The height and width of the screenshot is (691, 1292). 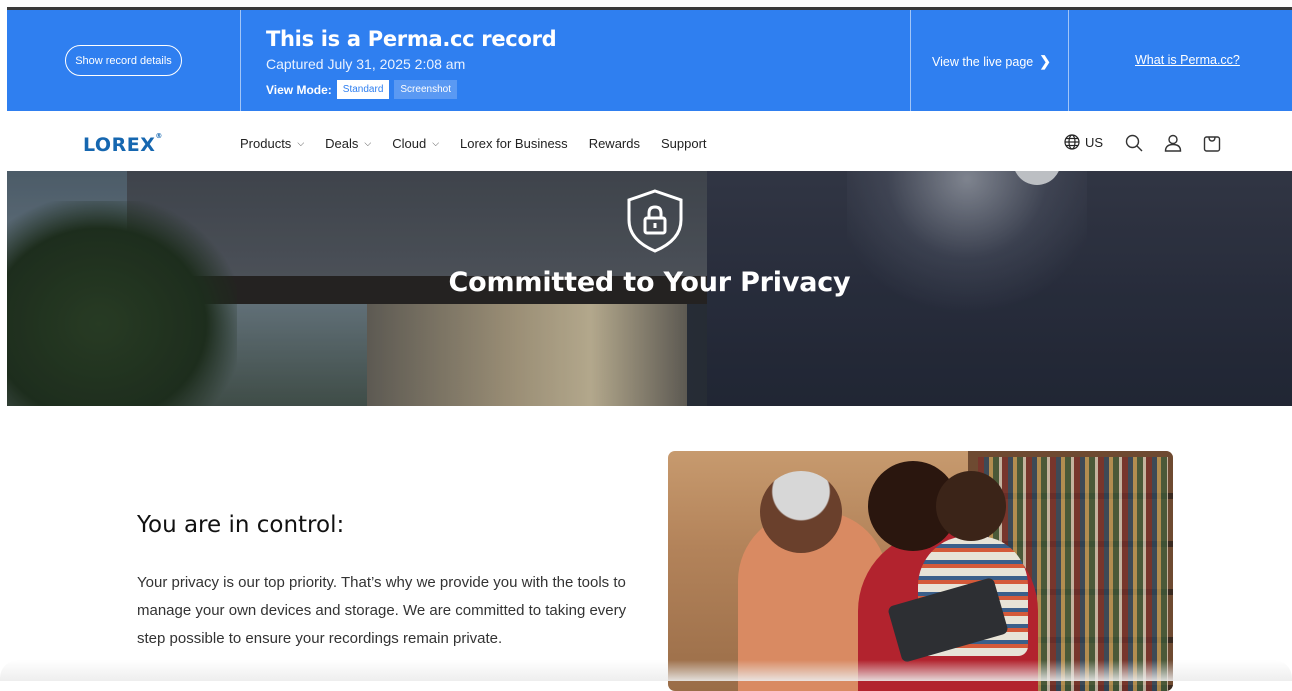 I want to click on cart-icon, so click(x=1212, y=143).